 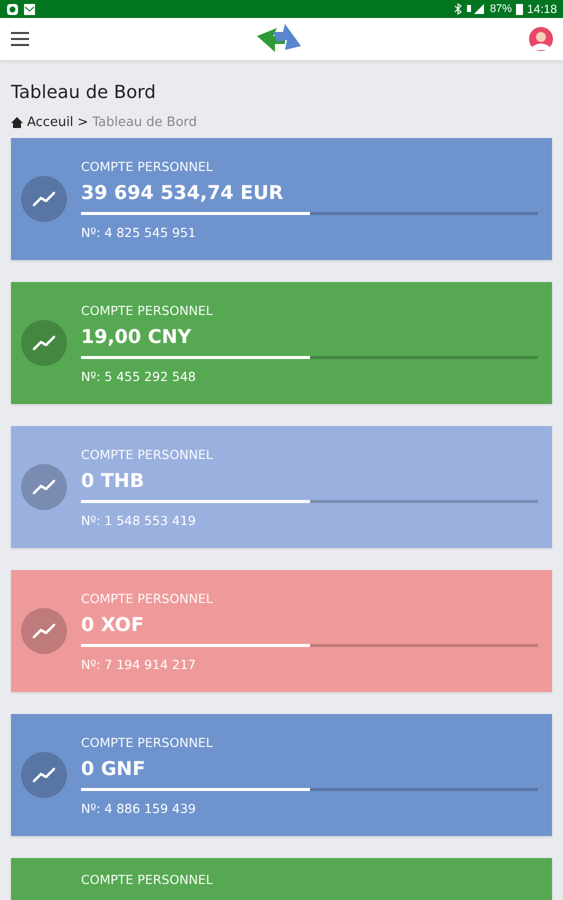 I want to click on mail-icon, so click(x=29, y=9).